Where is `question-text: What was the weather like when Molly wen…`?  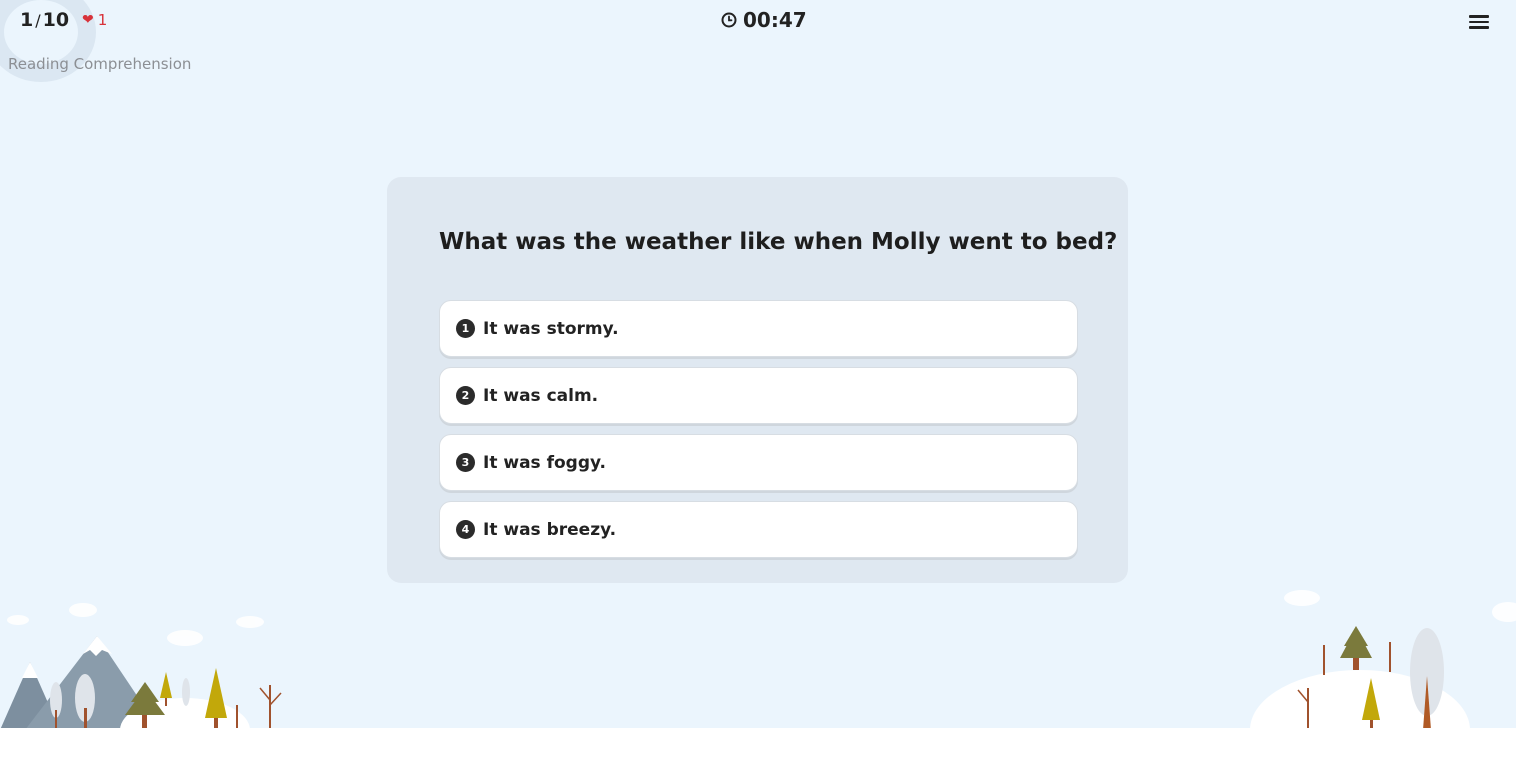
question-text: What was the weather like when Molly wen… is located at coordinates (778, 242).